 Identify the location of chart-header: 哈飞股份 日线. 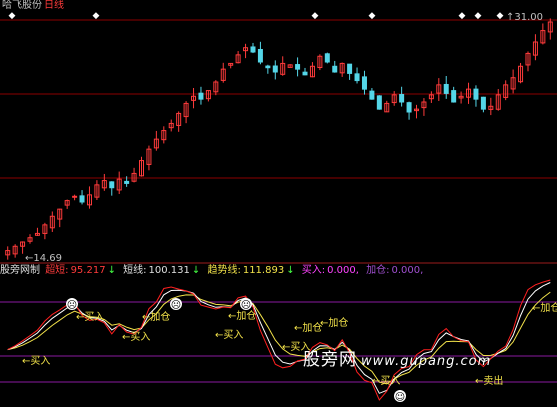
(33, 6).